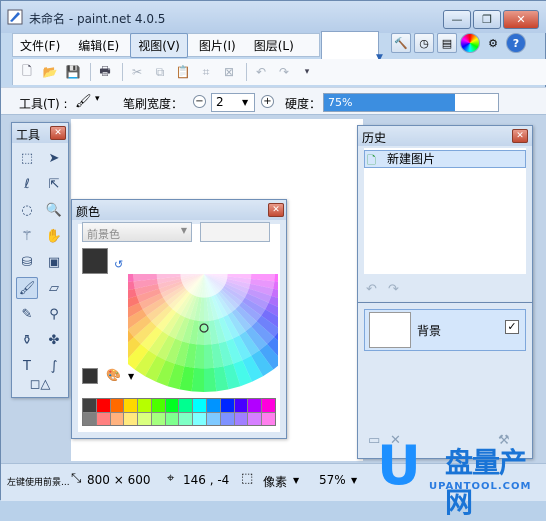  I want to click on brush-width-dropdown-icon: ▼, so click(245, 102).